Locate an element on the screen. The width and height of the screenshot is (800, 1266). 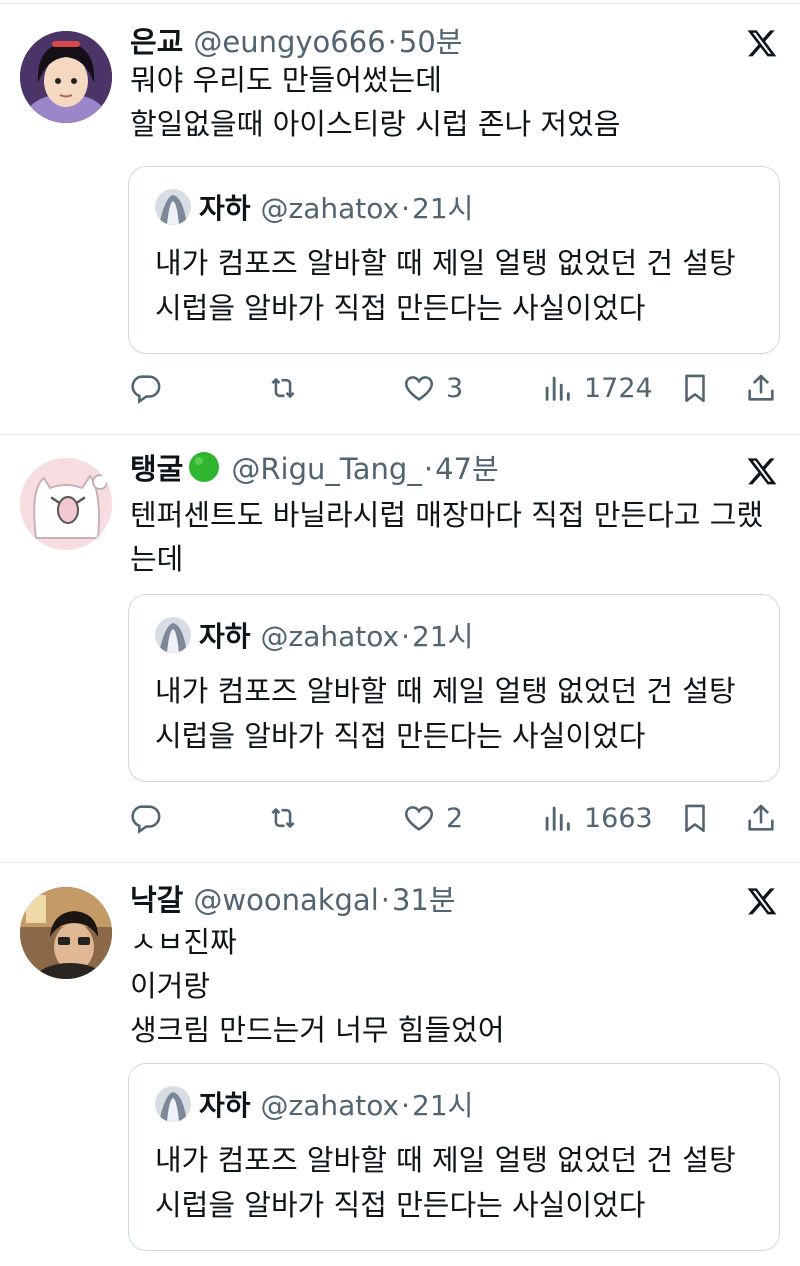
tweet-text: 텐퍼센트도 바닐라시럽 매장마다 직접 만든다고 그랬 는데 is located at coordinates (455, 537).